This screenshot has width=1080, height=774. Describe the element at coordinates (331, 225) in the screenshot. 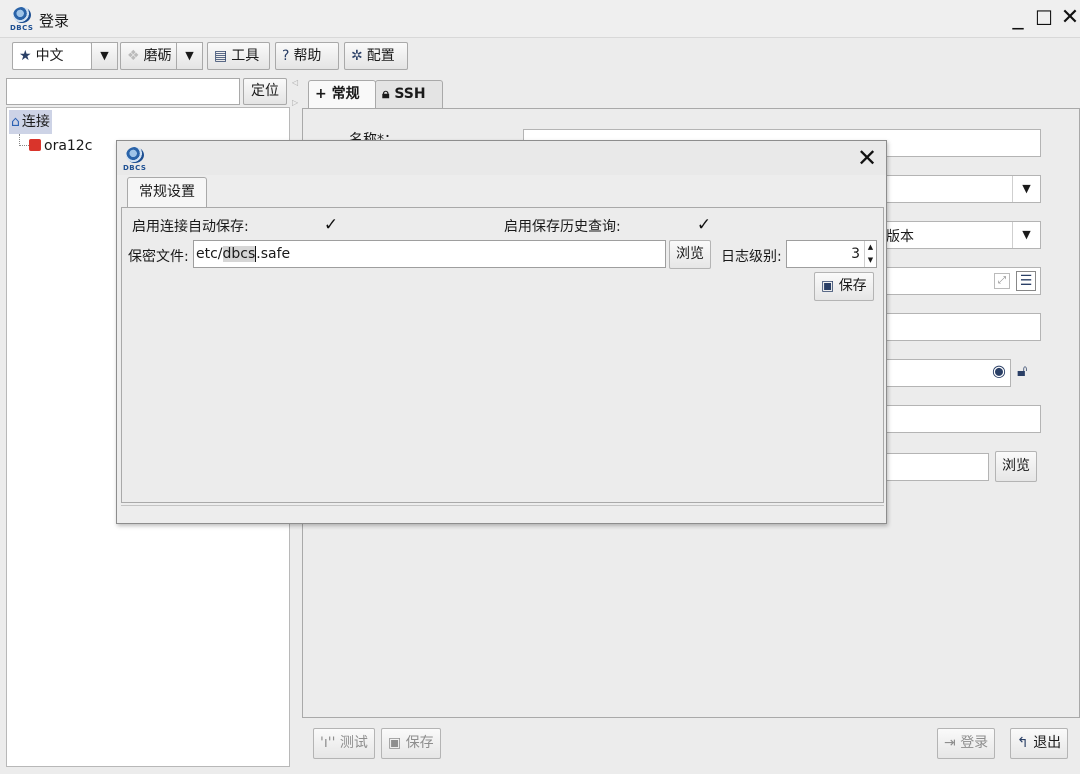

I see `auto-save-checkbox: ✓` at that location.